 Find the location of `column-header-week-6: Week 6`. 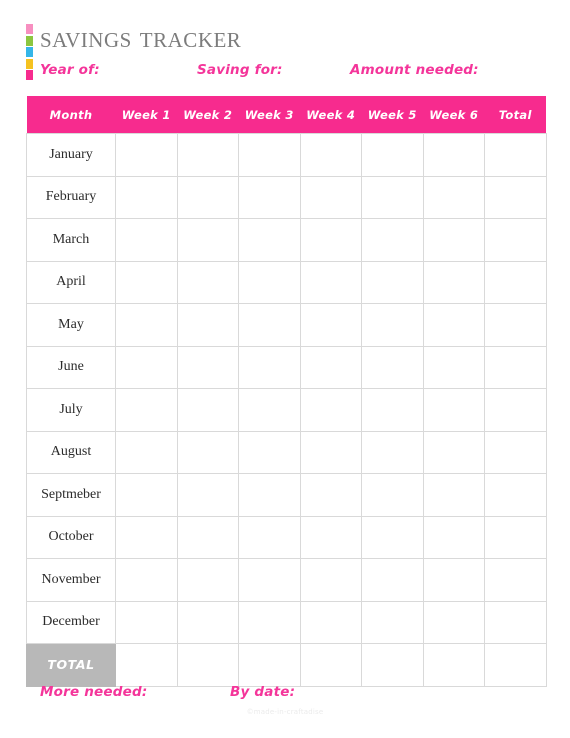

column-header-week-6: Week 6 is located at coordinates (454, 115).